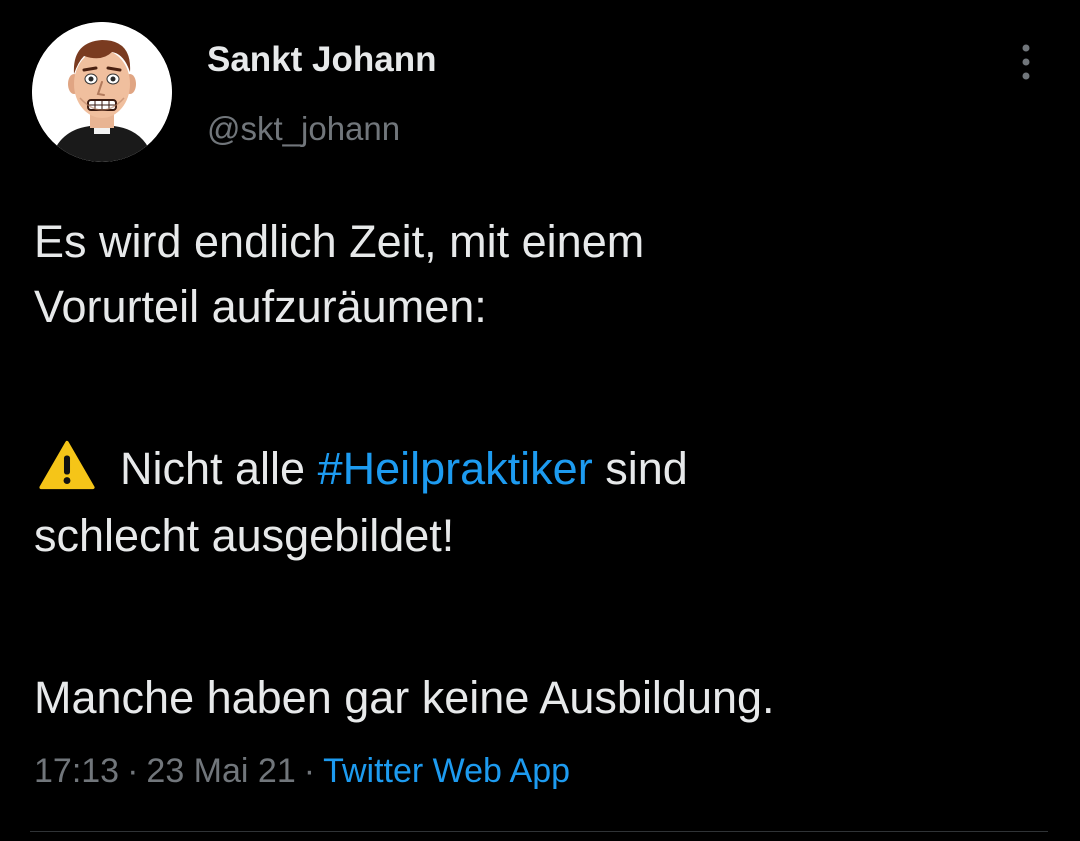 This screenshot has height=841, width=1080. What do you see at coordinates (303, 129) in the screenshot?
I see `author-handle: @skt_johann` at bounding box center [303, 129].